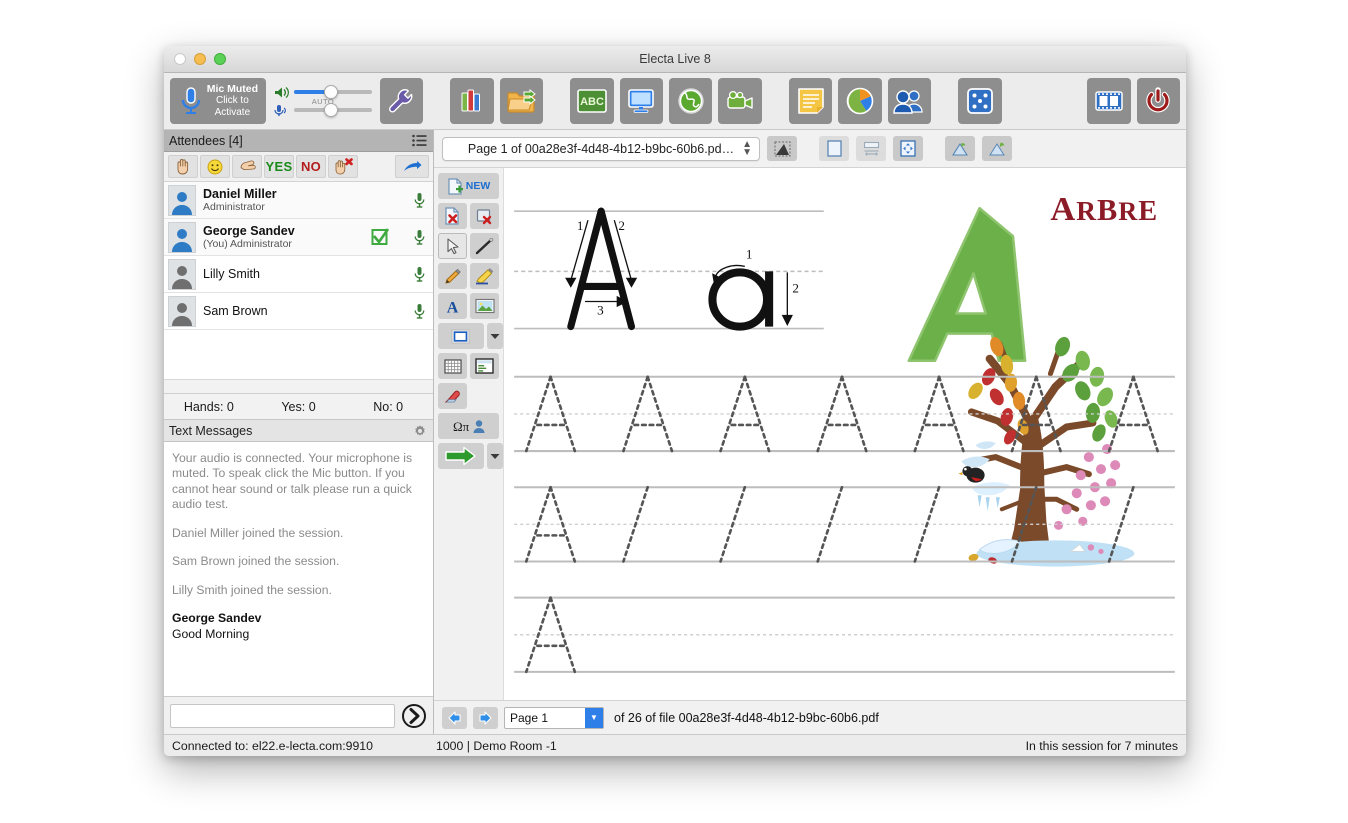 This screenshot has height=823, width=1348. I want to click on users-icon, so click(909, 101).